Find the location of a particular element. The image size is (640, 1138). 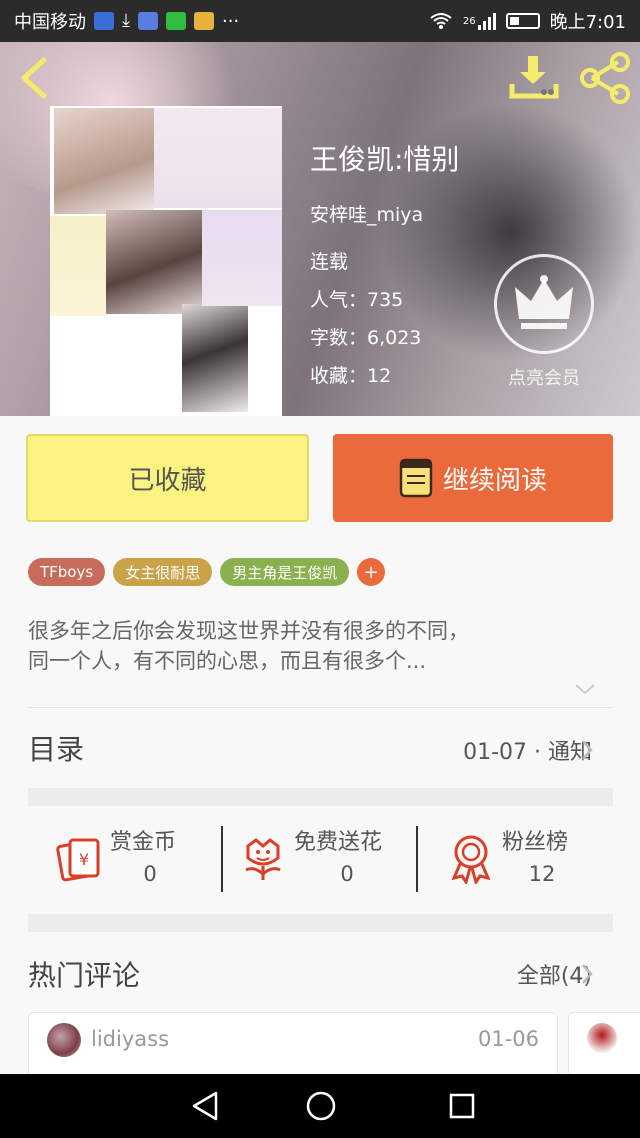

flowers-label: 免费送花 is located at coordinates (338, 842).